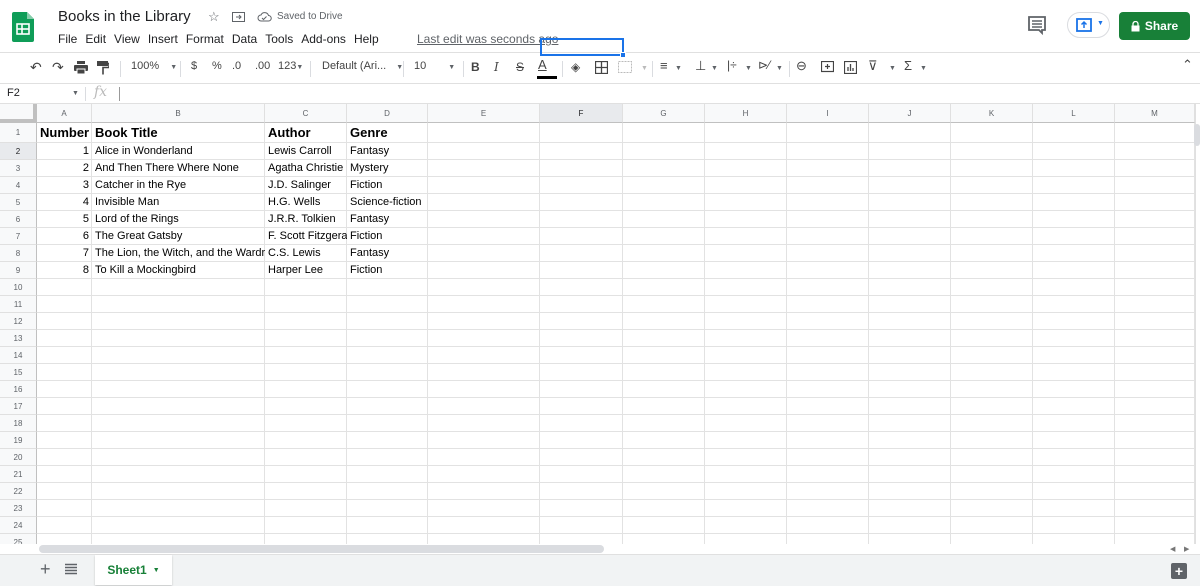 This screenshot has height=586, width=1200. Describe the element at coordinates (178, 253) in the screenshot. I see `data-cell: The Lion, the Witch, and the Wardr` at that location.